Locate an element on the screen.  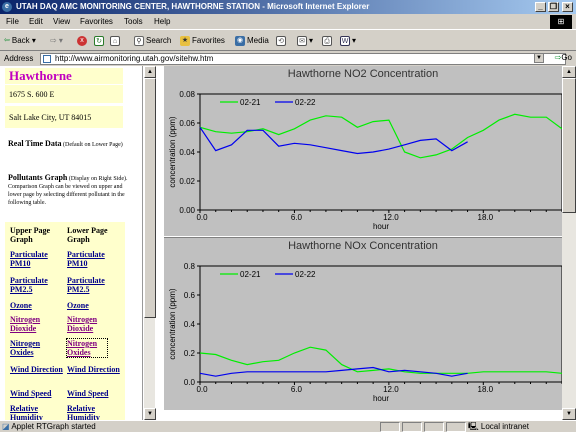
address-label: Address is located at coordinates (19, 58).